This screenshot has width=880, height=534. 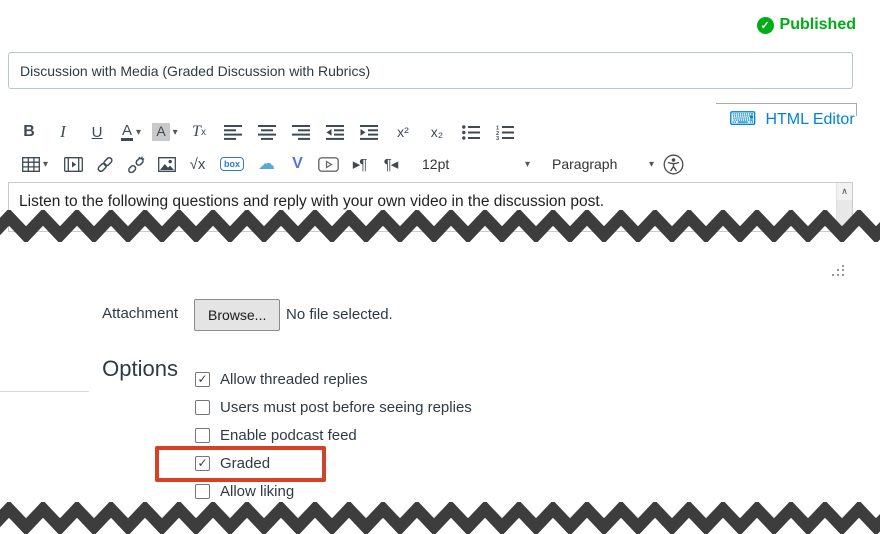 I want to click on video-play-icon, so click(x=328, y=164).